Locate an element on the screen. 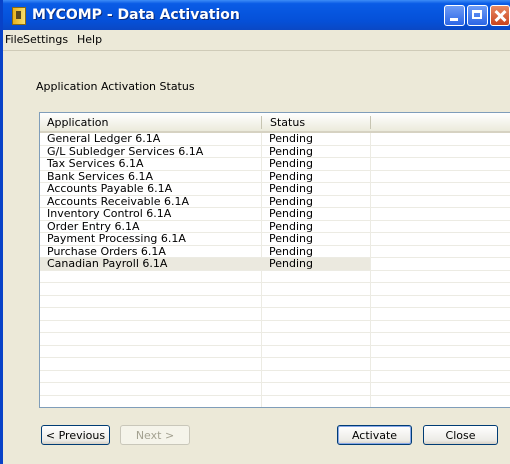  application-cell: General Ledger 6.1A is located at coordinates (104, 138).